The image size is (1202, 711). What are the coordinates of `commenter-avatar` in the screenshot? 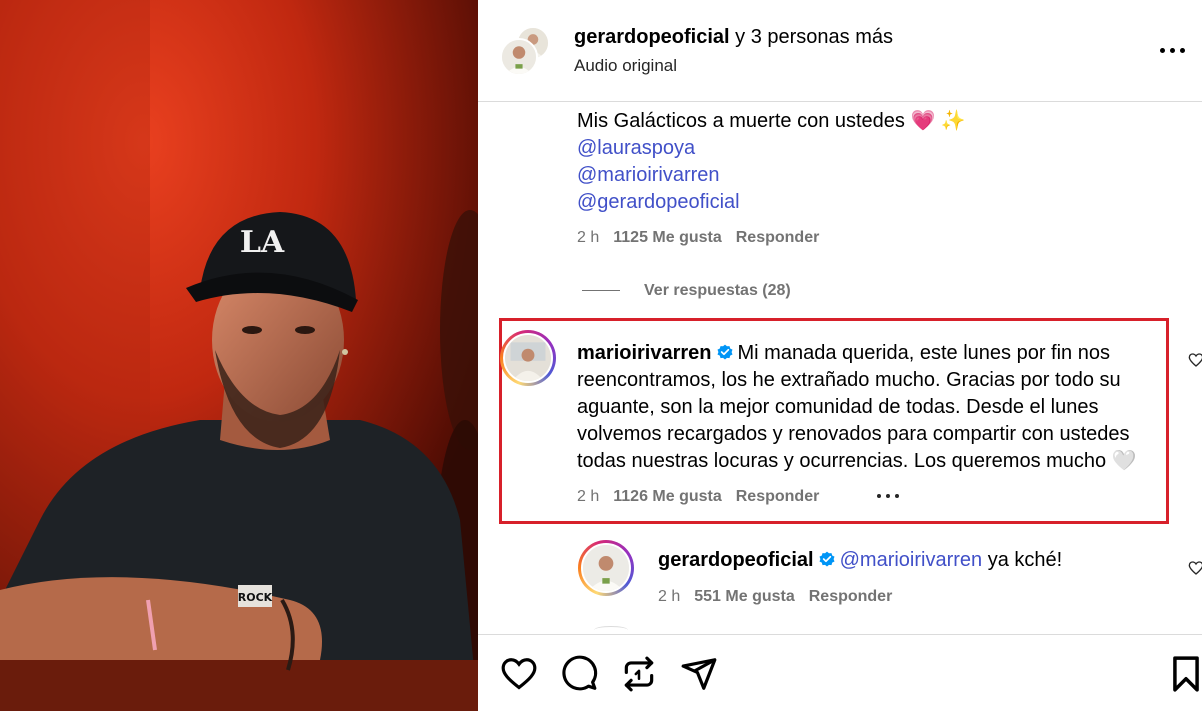 It's located at (528, 358).